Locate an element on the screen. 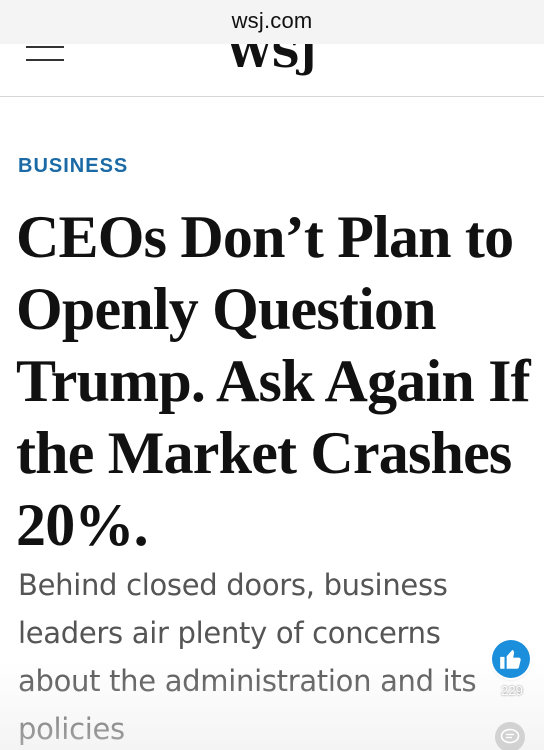 The image size is (544, 750). section-label: BUSINESS is located at coordinates (73, 166).